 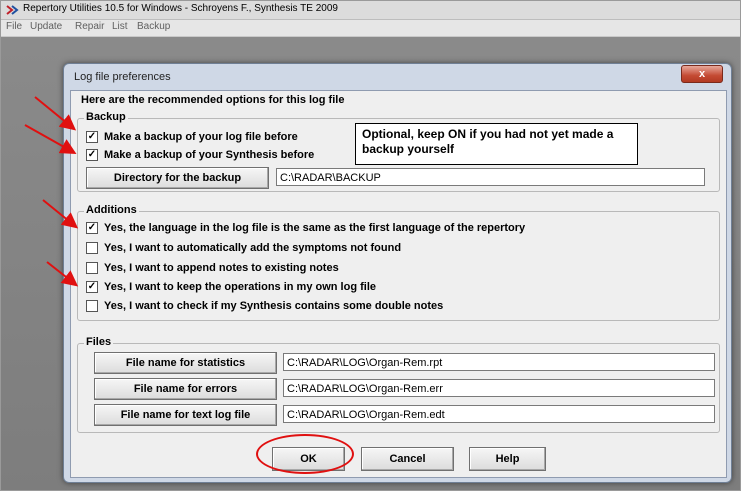 What do you see at coordinates (60, 214) in the screenshot?
I see `arrow-language` at bounding box center [60, 214].